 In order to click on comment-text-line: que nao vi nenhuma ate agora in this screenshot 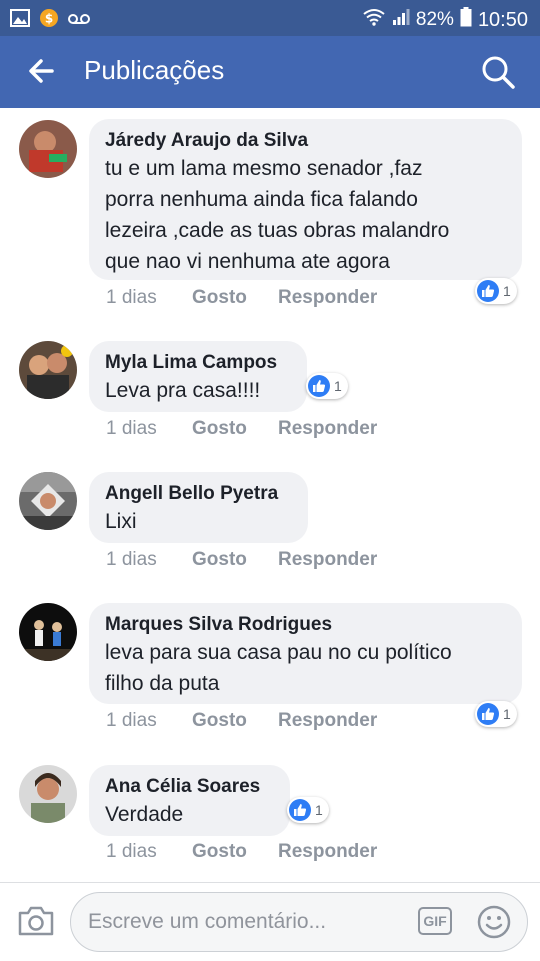, I will do `click(247, 261)`.